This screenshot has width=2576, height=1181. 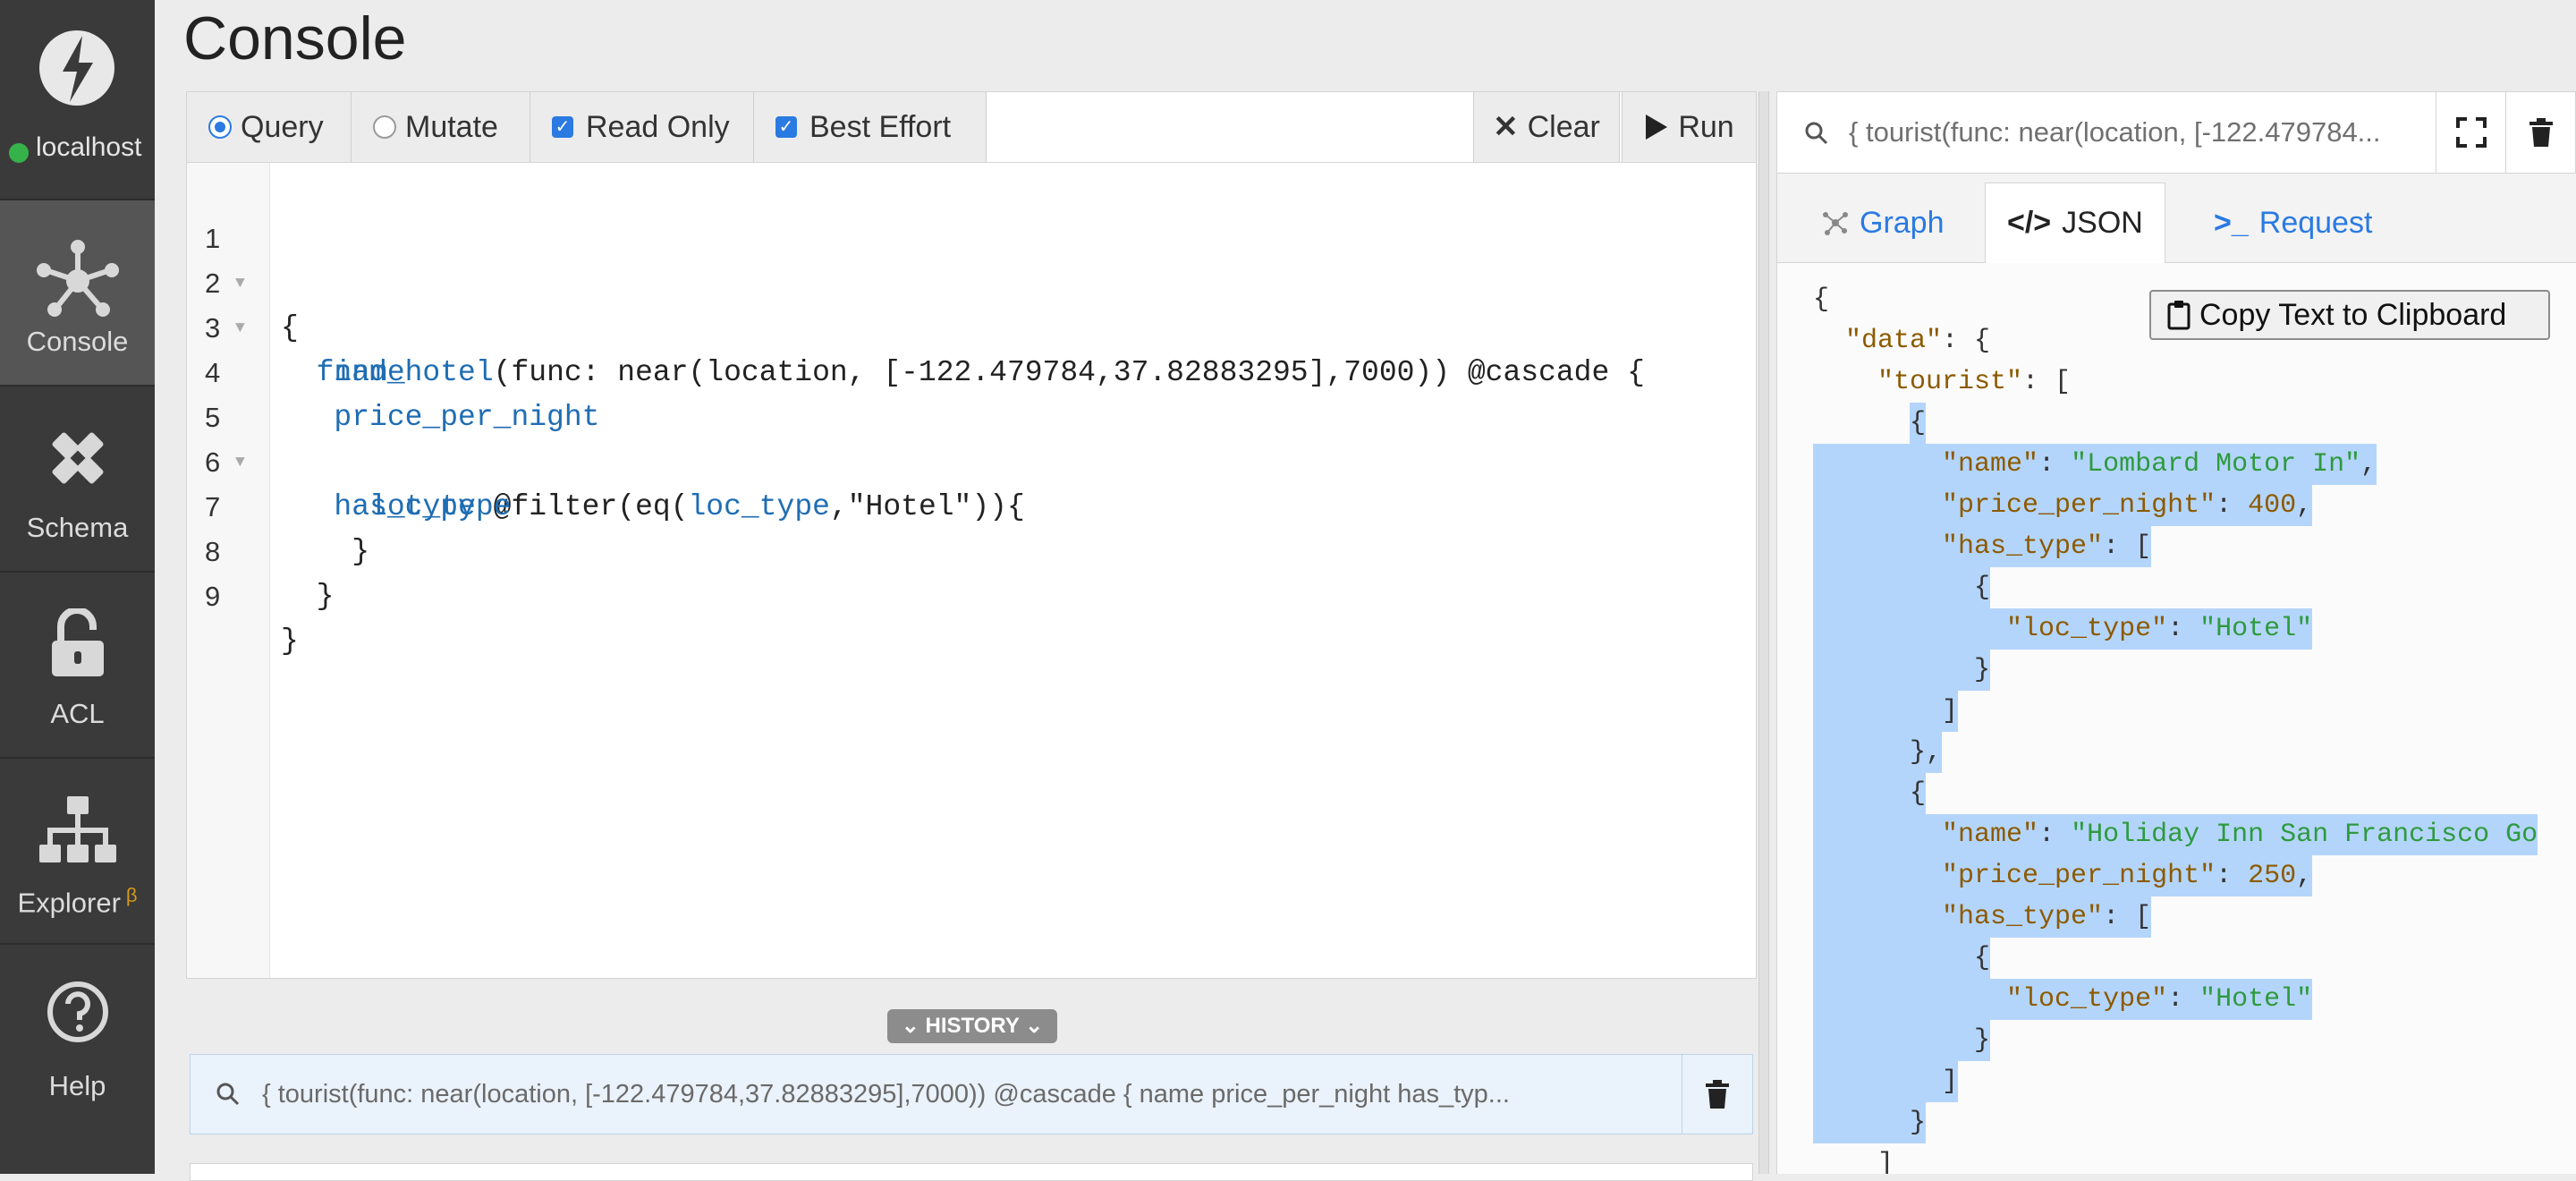 I want to click on sidebar-item-console: Console, so click(x=77, y=292).